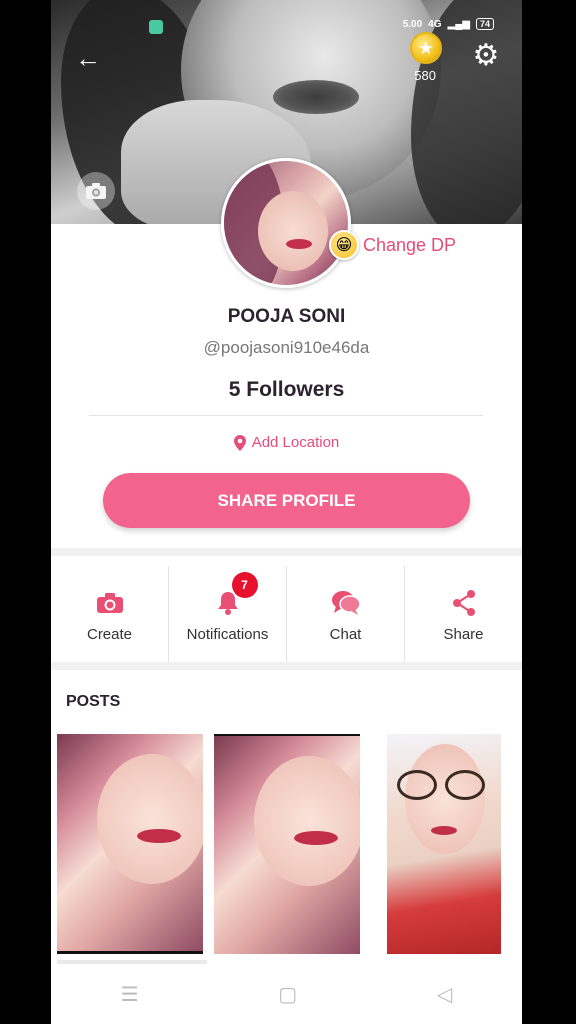  What do you see at coordinates (286, 500) in the screenshot?
I see `share-profile-button: SHARE PROFILE` at bounding box center [286, 500].